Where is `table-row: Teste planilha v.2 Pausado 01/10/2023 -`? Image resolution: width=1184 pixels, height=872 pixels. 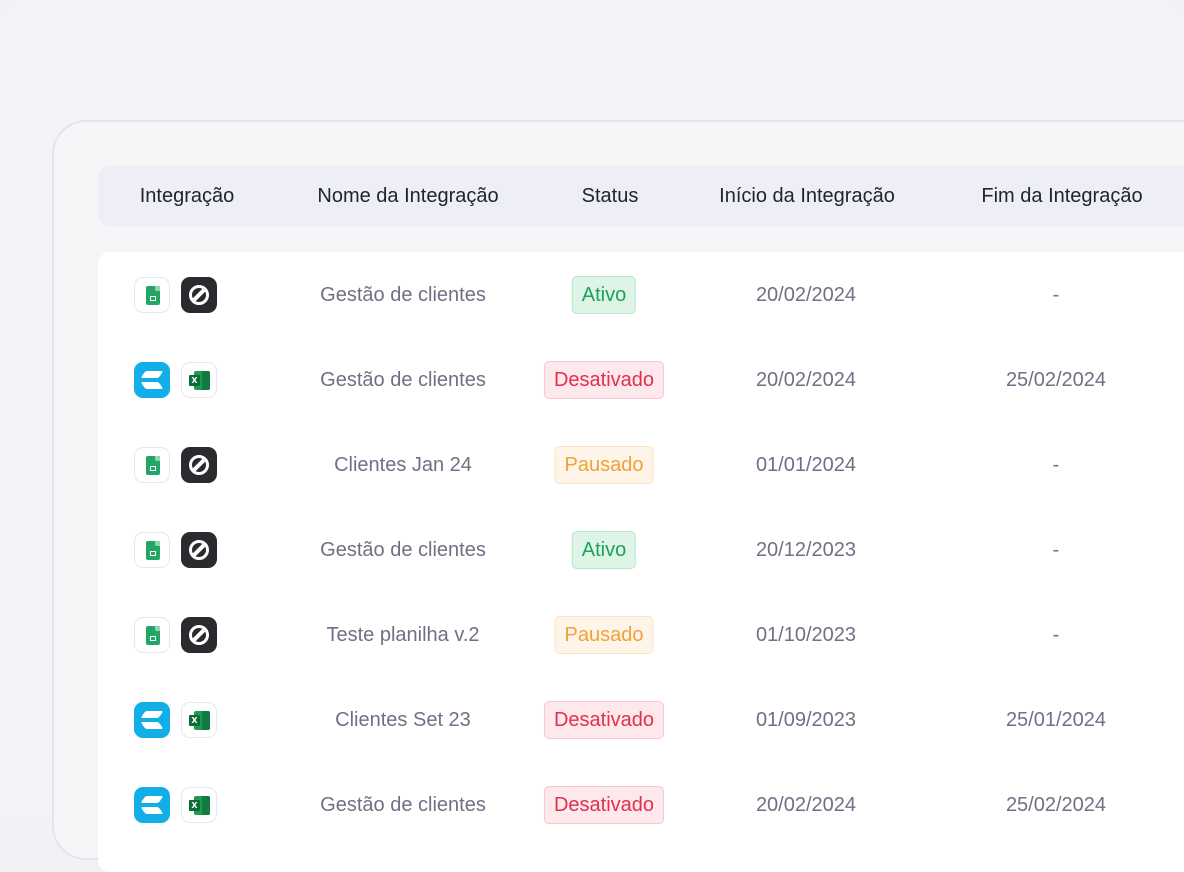
table-row: Teste planilha v.2 Pausado 01/10/2023 - is located at coordinates (592, 635).